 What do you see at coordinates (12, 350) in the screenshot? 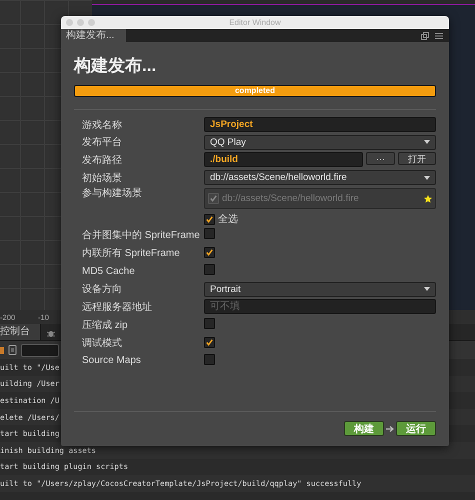
I see `document-icon` at bounding box center [12, 350].